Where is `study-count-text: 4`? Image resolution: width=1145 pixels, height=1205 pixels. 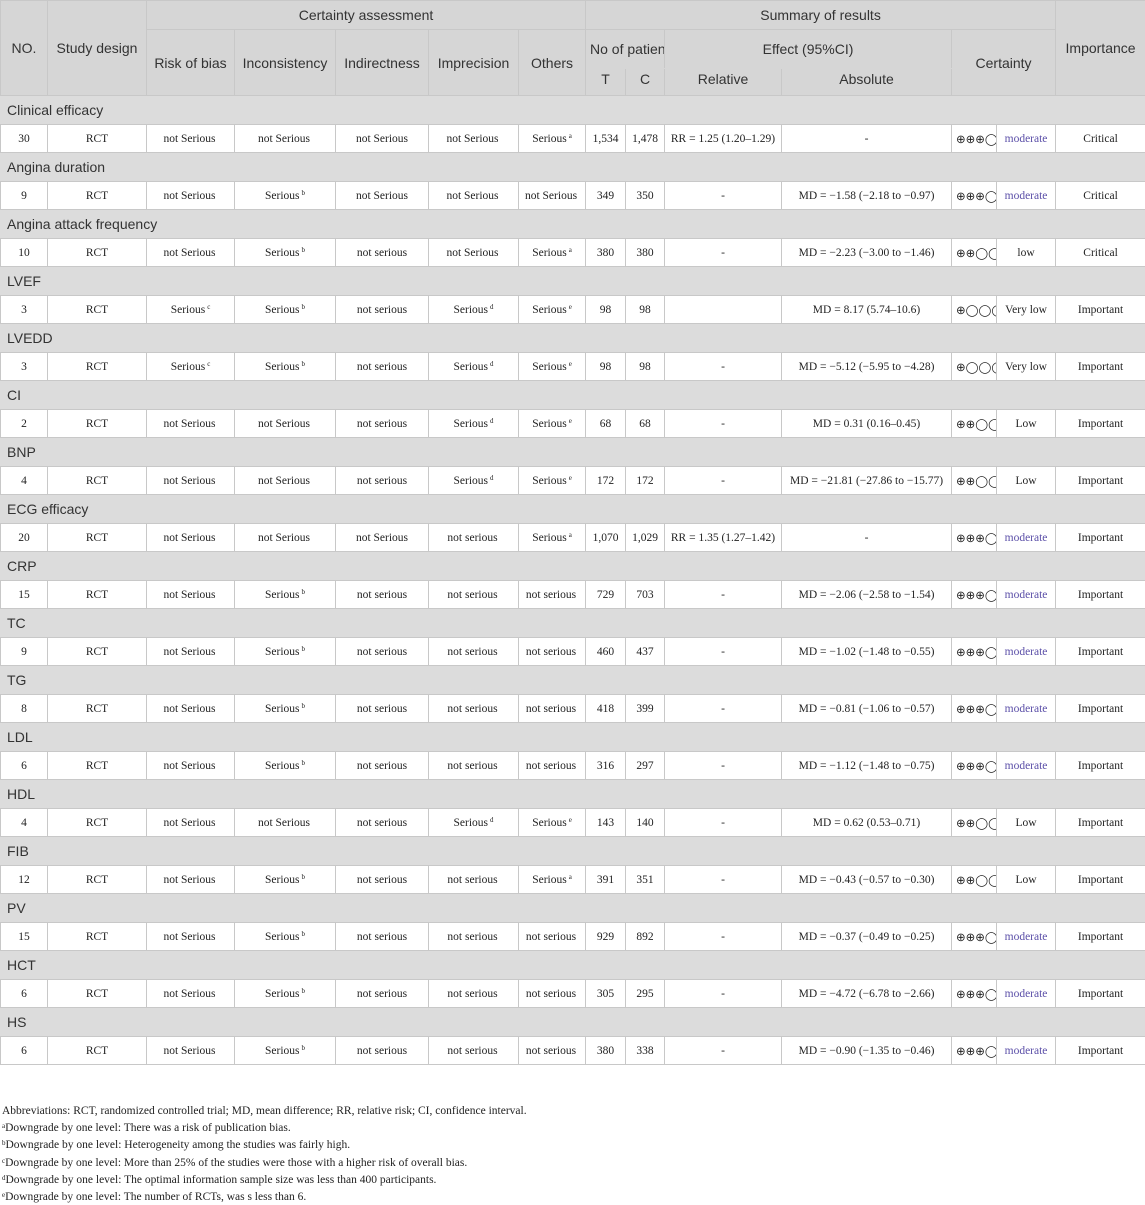 study-count-text: 4 is located at coordinates (24, 481).